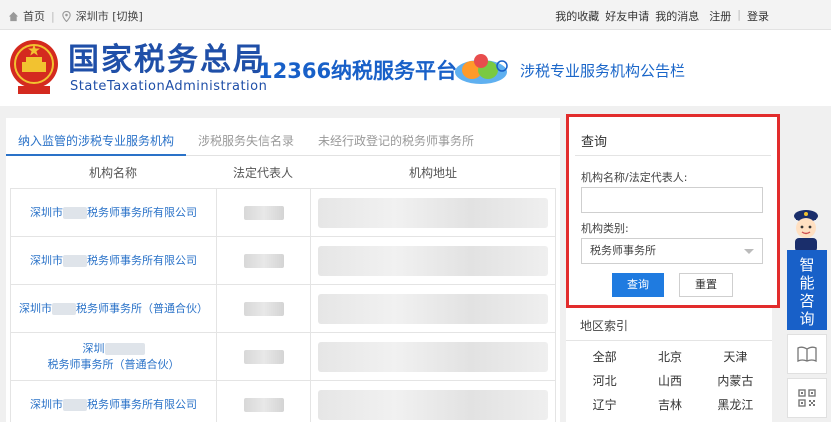 Image resolution: width=831 pixels, height=422 pixels. Describe the element at coordinates (669, 357) in the screenshot. I see `region-item-beijing: 北京` at that location.